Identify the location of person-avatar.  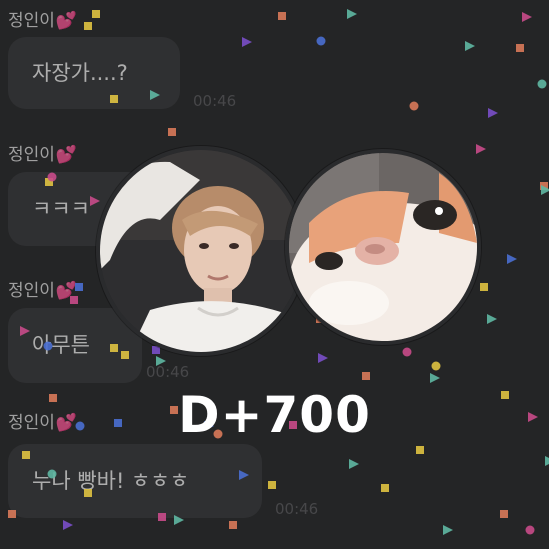
(201, 251).